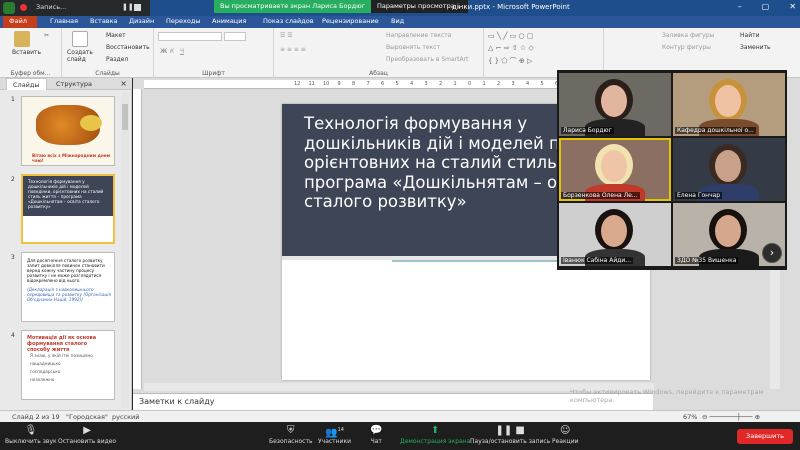  I want to click on thumb-number: 2, so click(13, 179).